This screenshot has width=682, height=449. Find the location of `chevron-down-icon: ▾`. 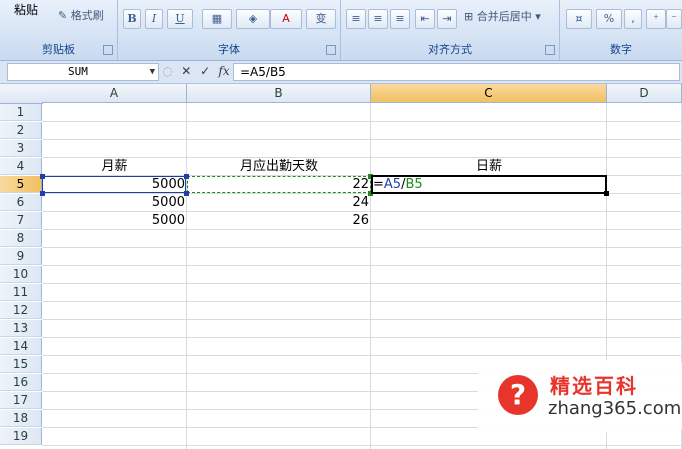

chevron-down-icon: ▾ is located at coordinates (538, 16).